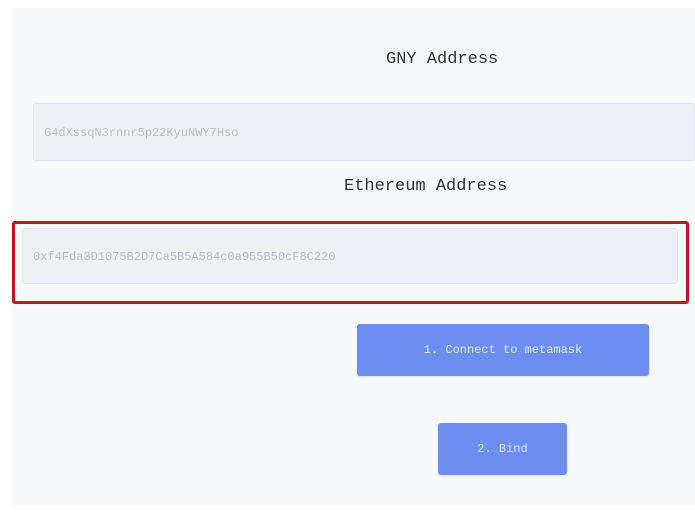 The height and width of the screenshot is (513, 695). Describe the element at coordinates (364, 132) in the screenshot. I see `gny-address-field: G4dXssqN3rnnr5p22KyuNWY7Hso` at that location.